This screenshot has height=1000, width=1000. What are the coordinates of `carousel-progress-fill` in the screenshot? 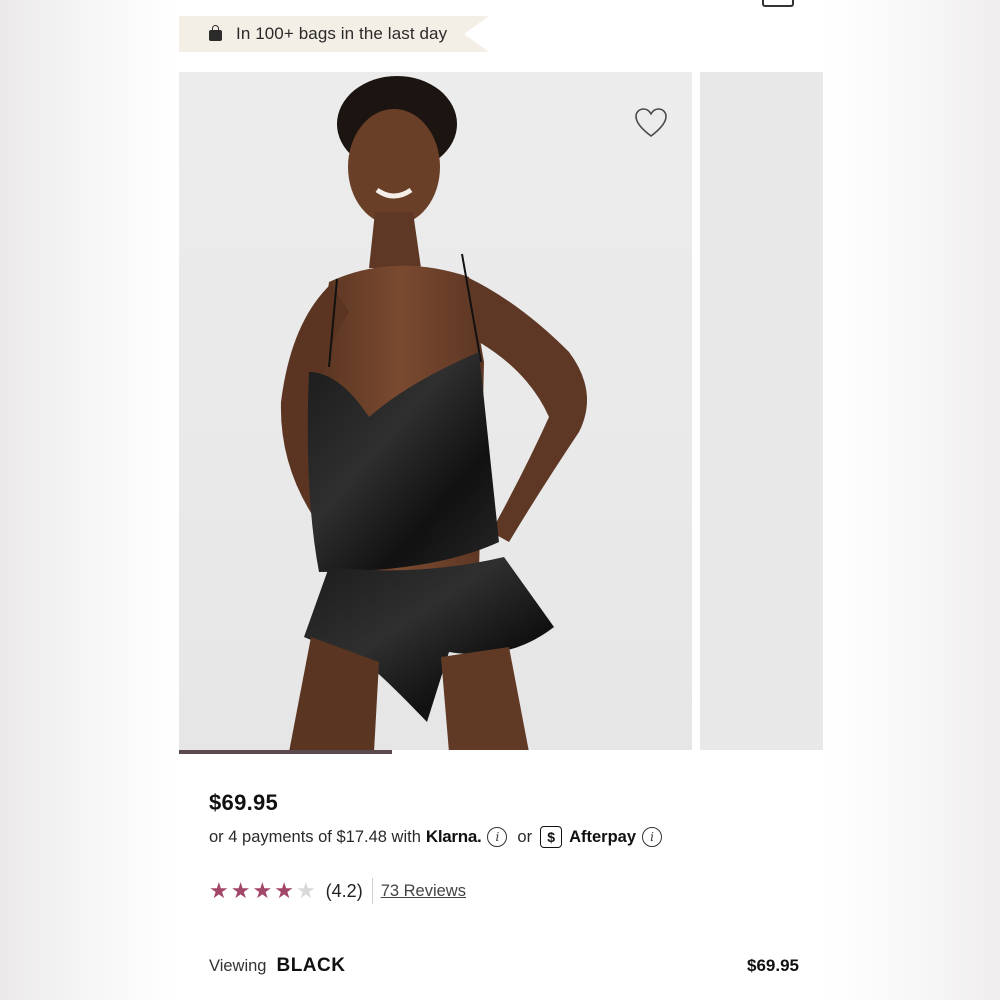 It's located at (285, 752).